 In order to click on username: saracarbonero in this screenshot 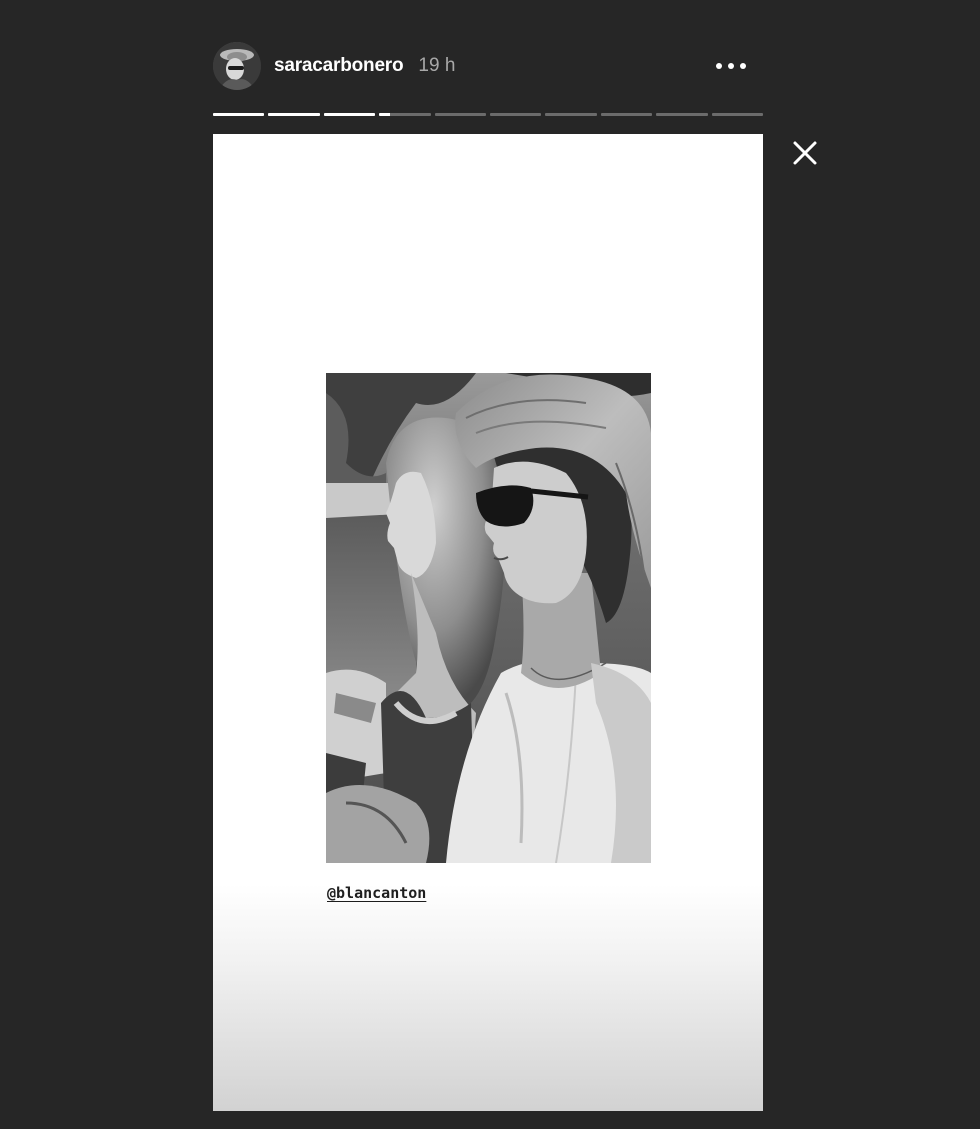, I will do `click(339, 66)`.